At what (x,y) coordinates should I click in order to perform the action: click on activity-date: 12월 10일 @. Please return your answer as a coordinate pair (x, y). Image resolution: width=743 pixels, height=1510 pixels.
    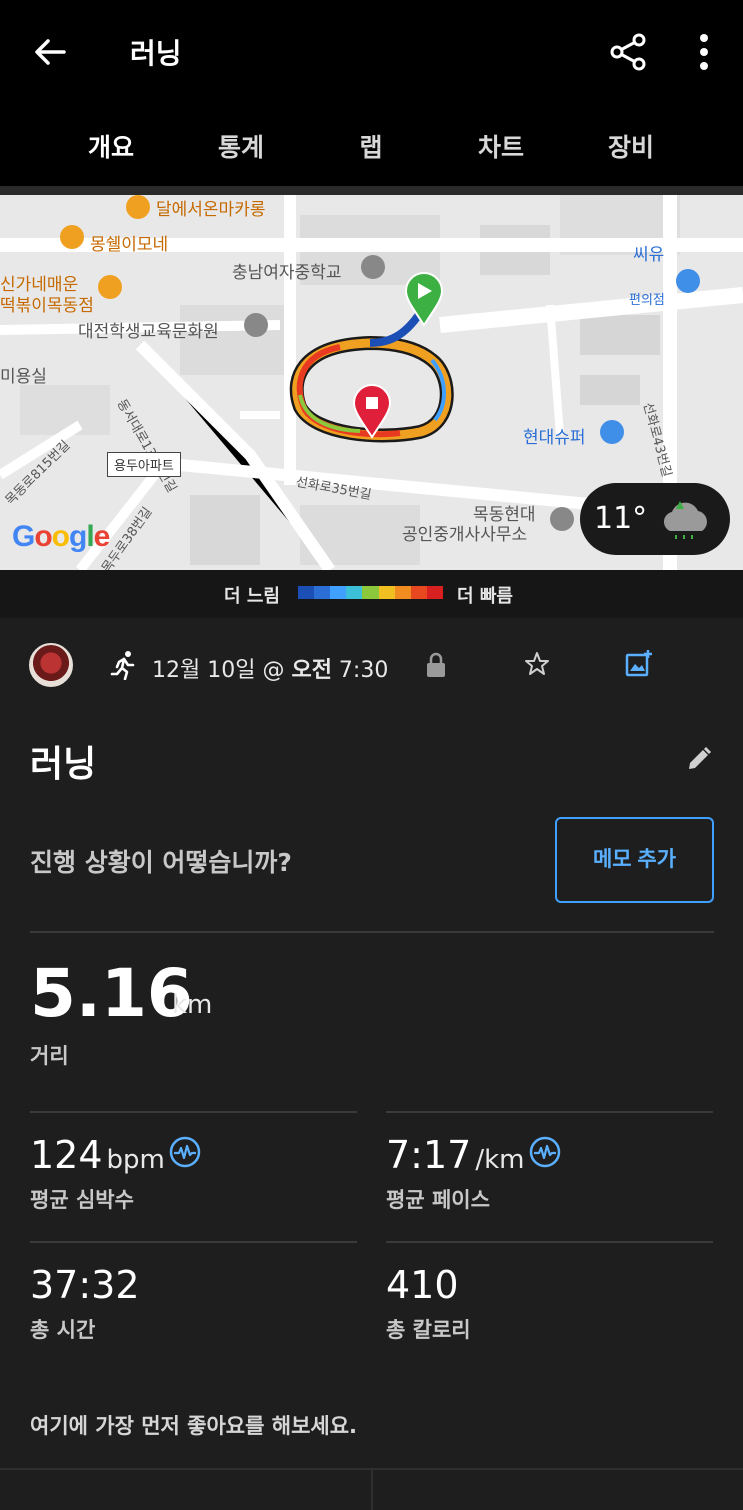
    Looking at the image, I should click on (222, 670).